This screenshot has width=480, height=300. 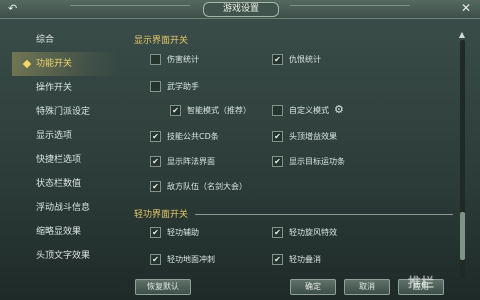 What do you see at coordinates (296, 59) in the screenshot?
I see `option-threat-stats: ✔ 仇恨统计` at bounding box center [296, 59].